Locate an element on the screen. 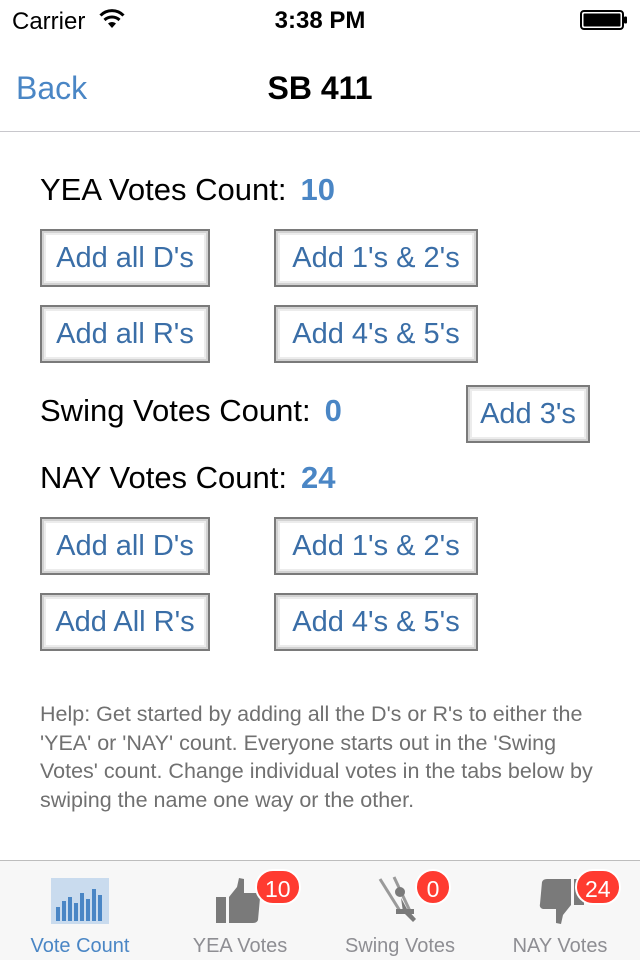  nay-votes-badge: 24 is located at coordinates (598, 887).